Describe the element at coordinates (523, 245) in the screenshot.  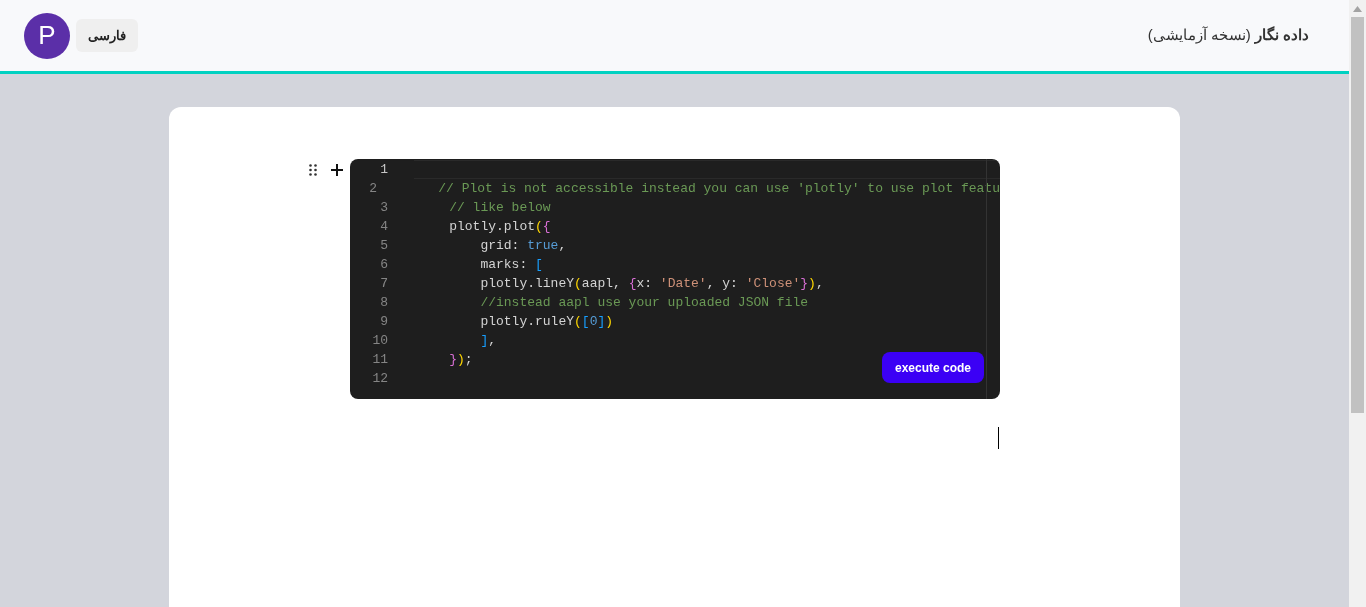
I see `code-line: grid: true,` at that location.